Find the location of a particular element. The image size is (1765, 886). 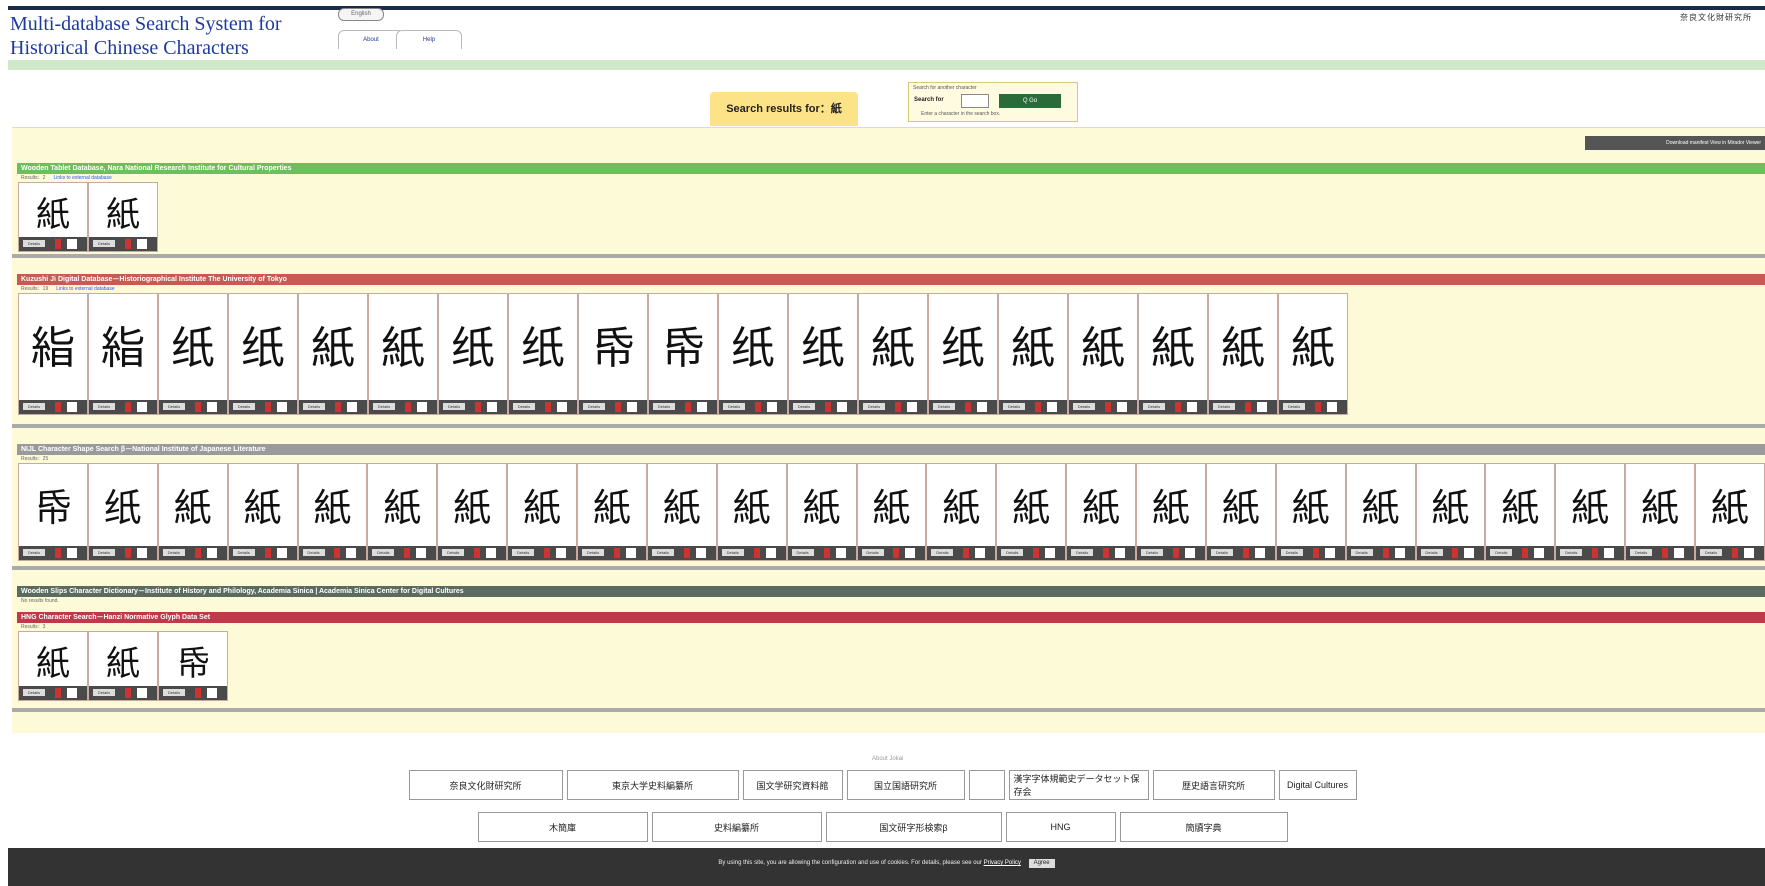

partner-logo: 簡牘字典 is located at coordinates (1203, 827).